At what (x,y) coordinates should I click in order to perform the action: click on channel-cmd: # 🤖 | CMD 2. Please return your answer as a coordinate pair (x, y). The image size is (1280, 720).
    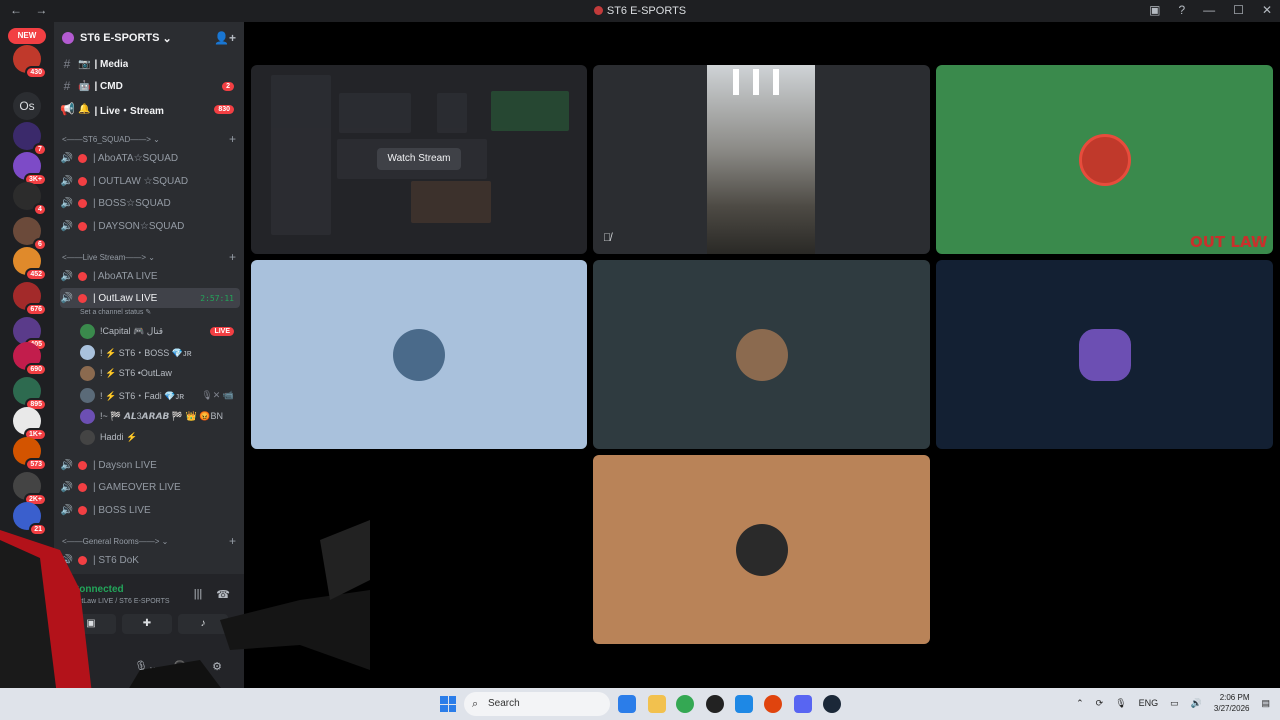
    Looking at the image, I should click on (150, 86).